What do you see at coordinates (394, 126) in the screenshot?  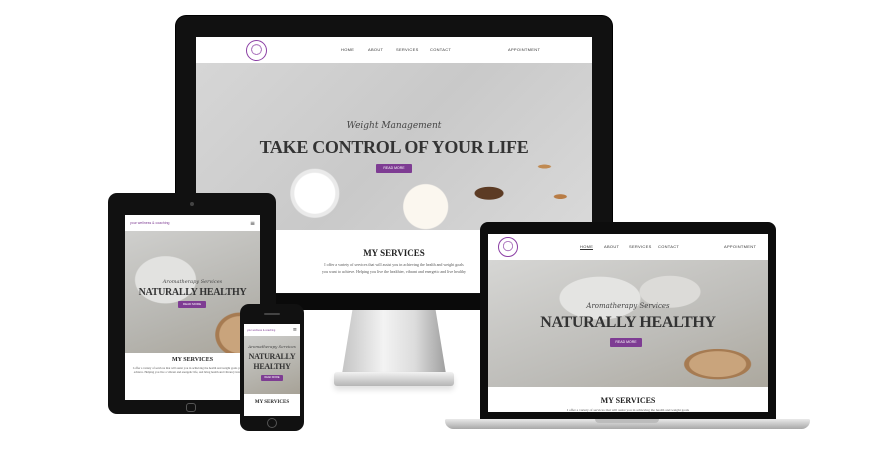 I see `hero-script-title: Weight Management` at bounding box center [394, 126].